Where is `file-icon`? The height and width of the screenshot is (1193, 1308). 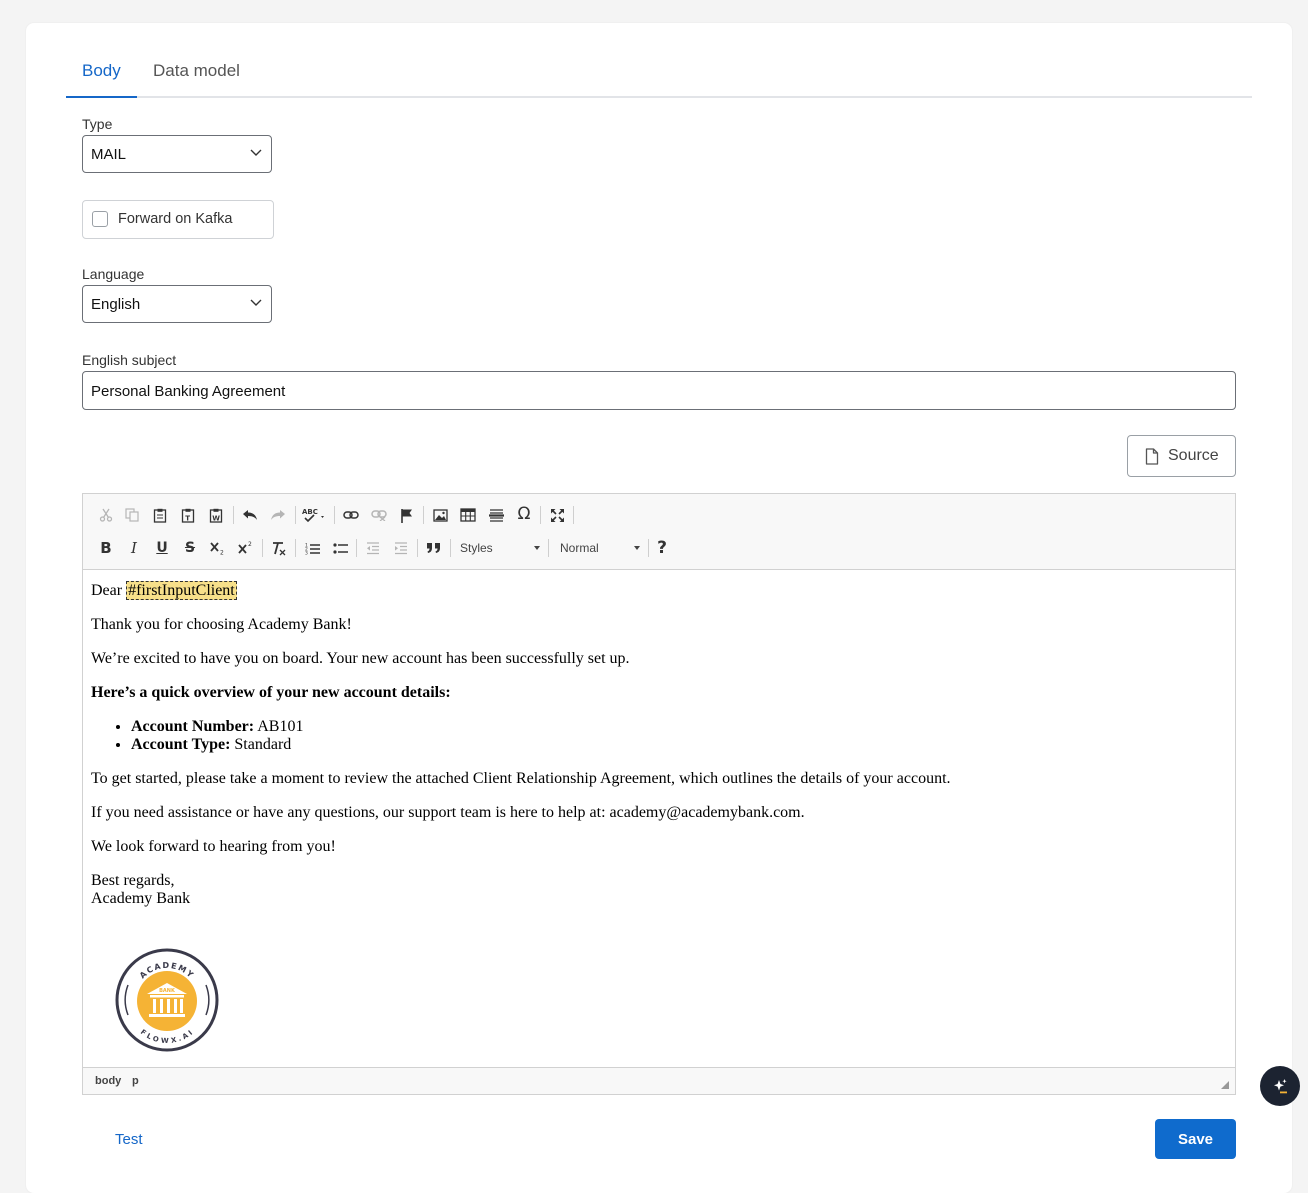
file-icon is located at coordinates (1152, 456).